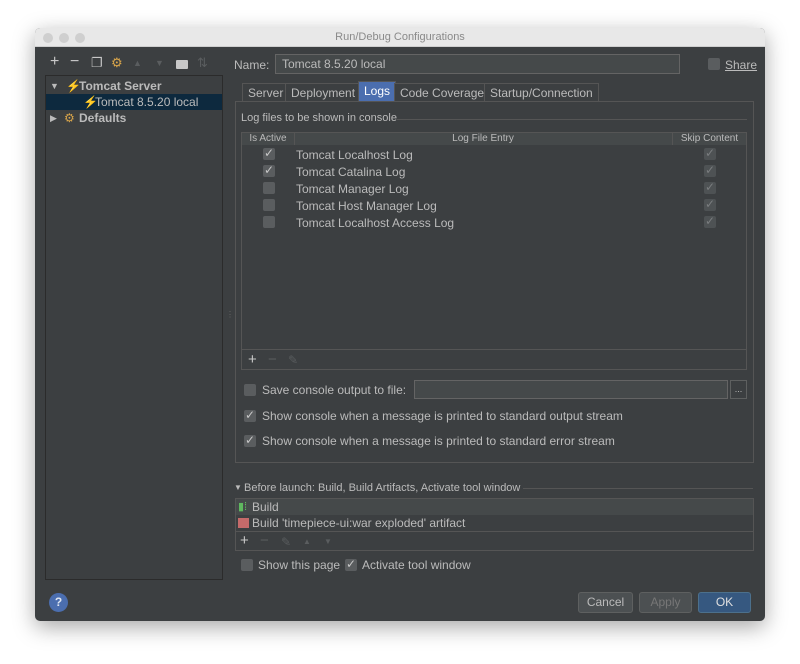  Describe the element at coordinates (714, 64) in the screenshot. I see `share-checkbox` at that location.